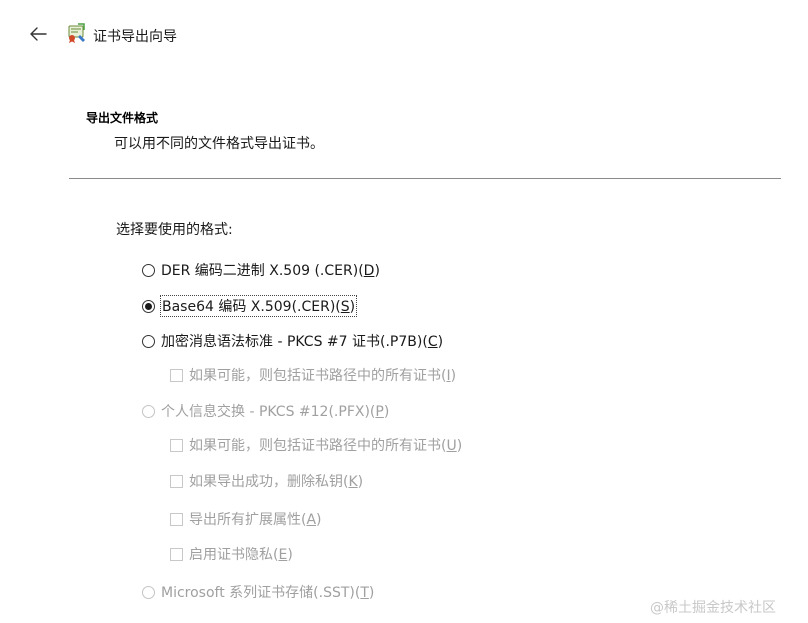 The height and width of the screenshot is (623, 808). I want to click on watermark-text: @稀土掘金技术社区, so click(713, 608).